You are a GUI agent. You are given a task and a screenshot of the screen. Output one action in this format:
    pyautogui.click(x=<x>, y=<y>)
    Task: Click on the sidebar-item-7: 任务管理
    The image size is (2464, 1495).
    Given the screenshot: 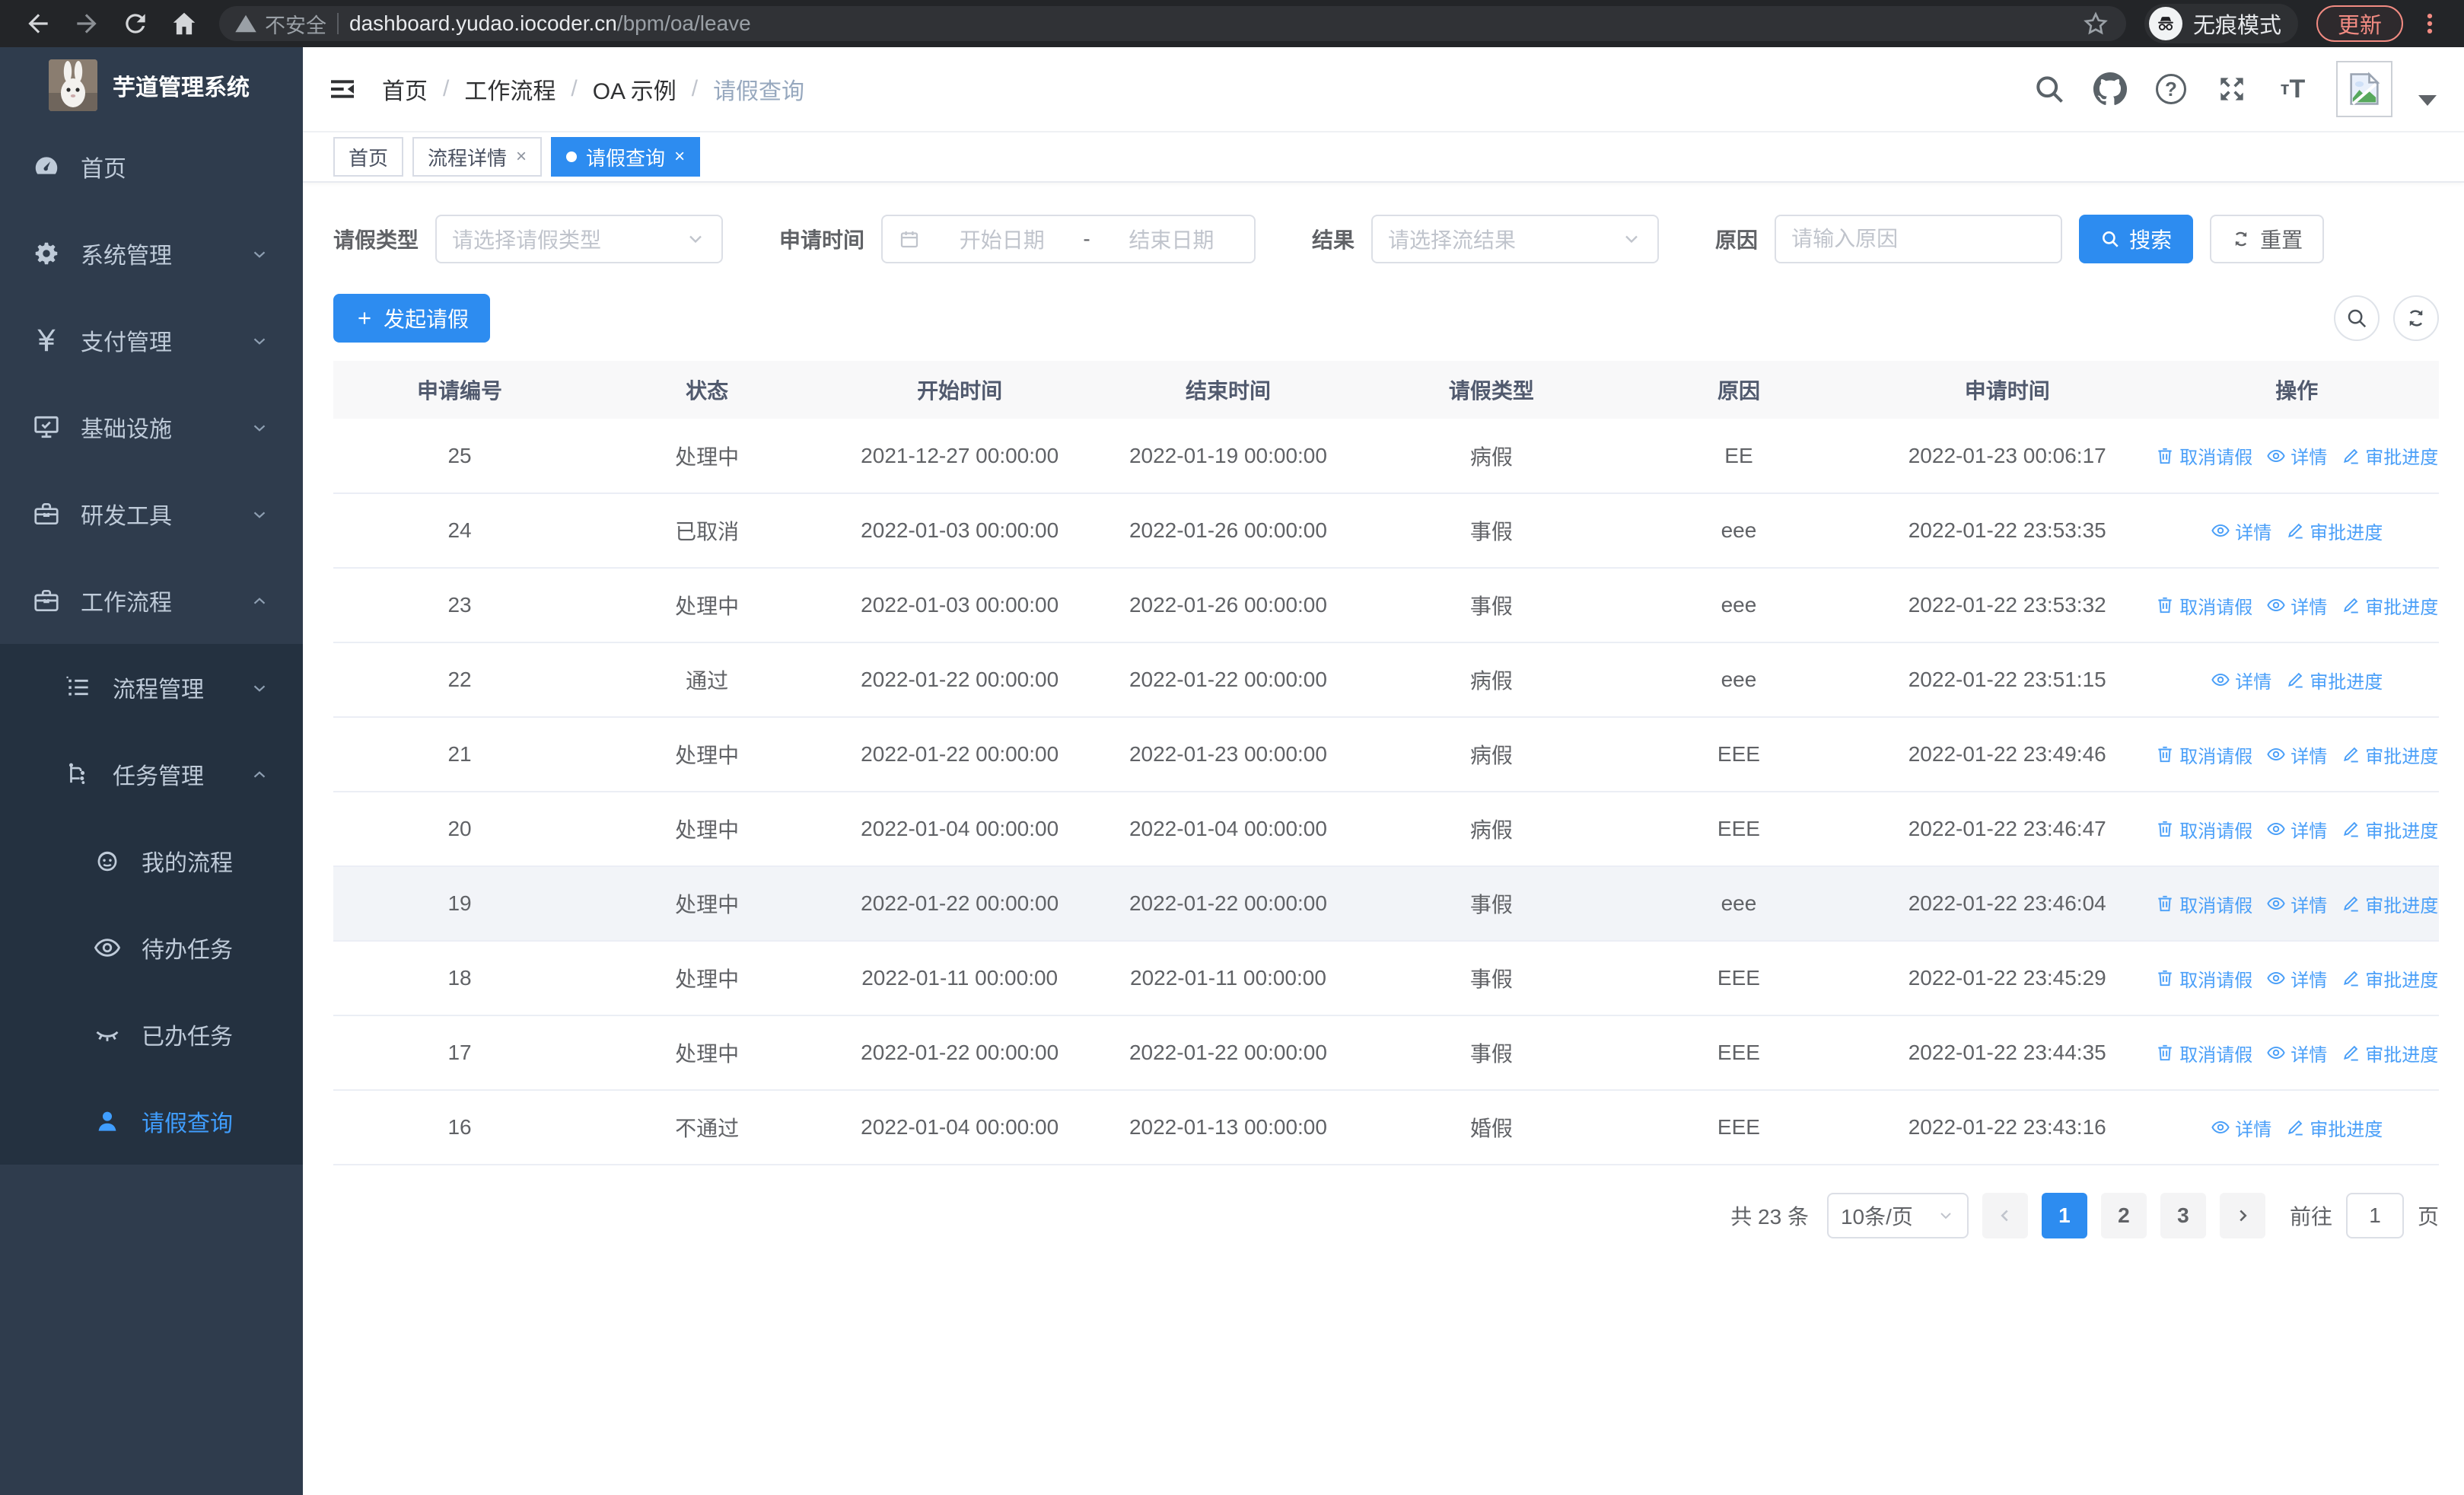 What is the action you would take?
    pyautogui.click(x=151, y=774)
    